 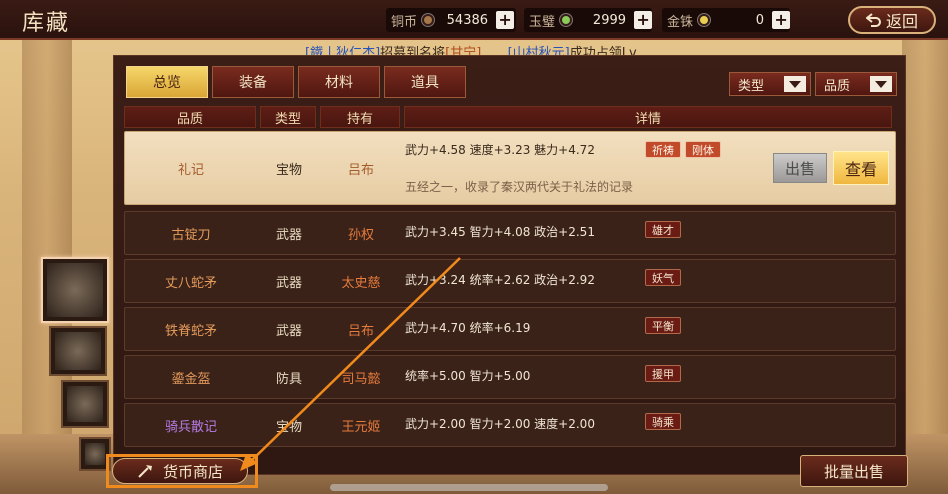 What do you see at coordinates (425, 82) in the screenshot?
I see `tab-items: 道具` at bounding box center [425, 82].